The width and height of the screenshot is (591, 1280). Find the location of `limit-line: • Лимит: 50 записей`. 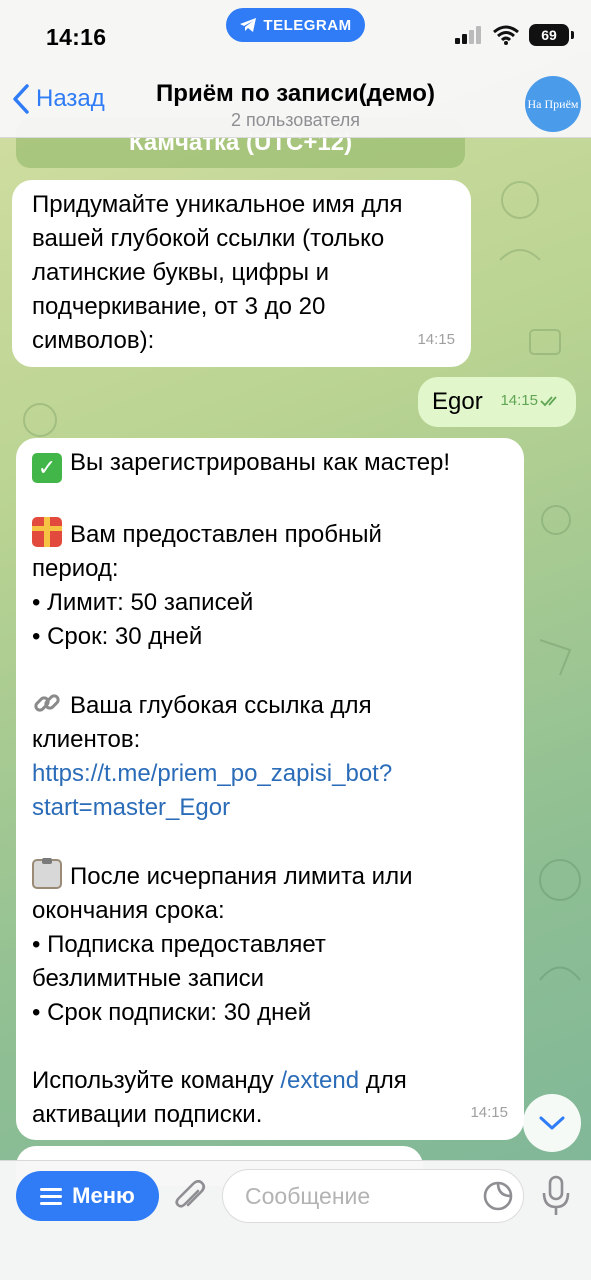

limit-line: • Лимит: 50 записей is located at coordinates (143, 602).